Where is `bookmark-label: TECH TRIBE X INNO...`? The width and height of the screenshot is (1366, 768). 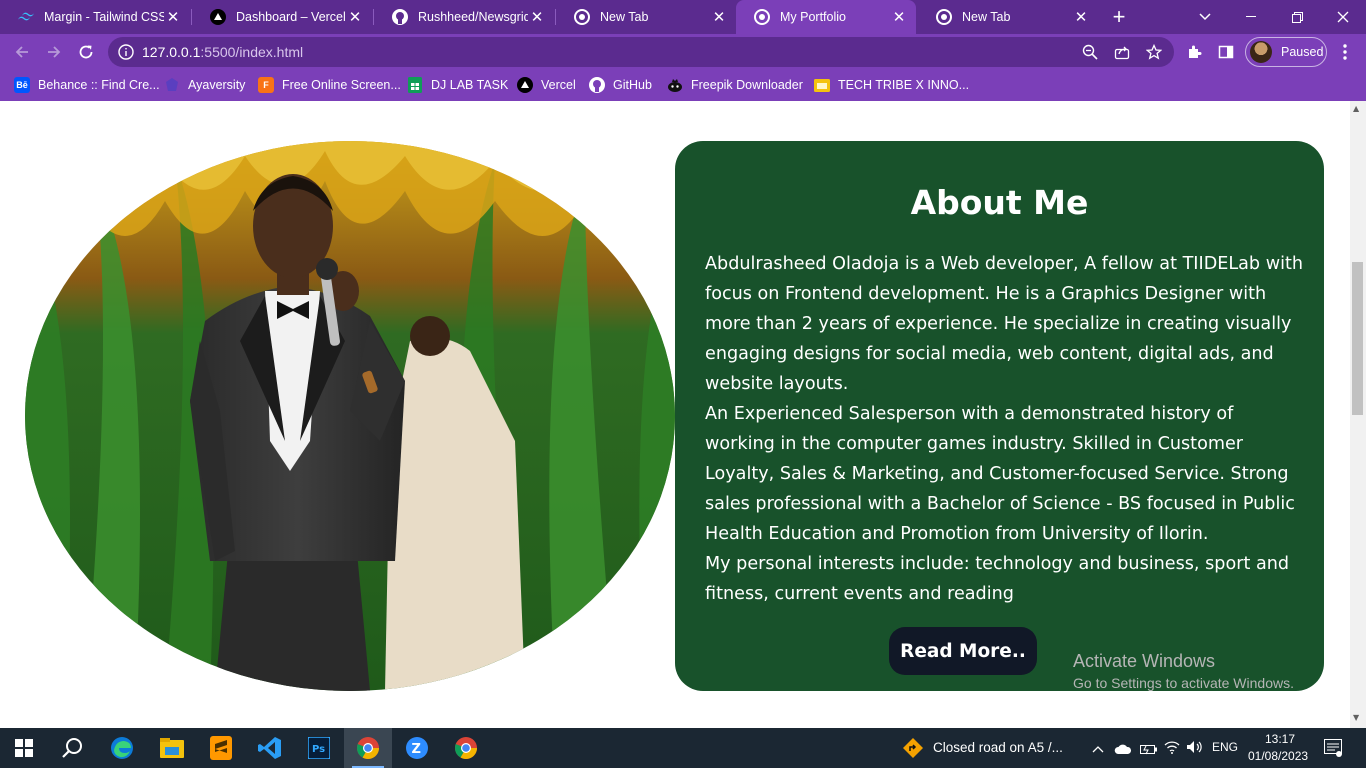 bookmark-label: TECH TRIBE X INNO... is located at coordinates (904, 85).